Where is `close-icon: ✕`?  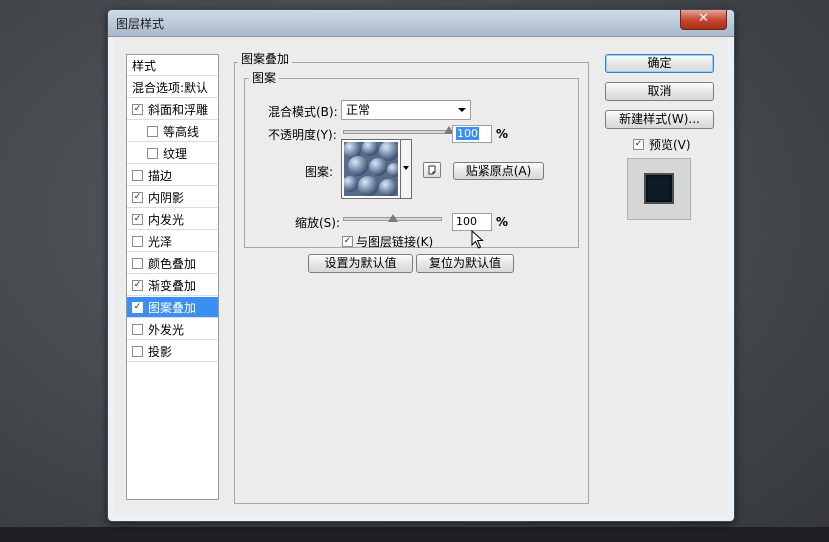 close-icon: ✕ is located at coordinates (703, 18).